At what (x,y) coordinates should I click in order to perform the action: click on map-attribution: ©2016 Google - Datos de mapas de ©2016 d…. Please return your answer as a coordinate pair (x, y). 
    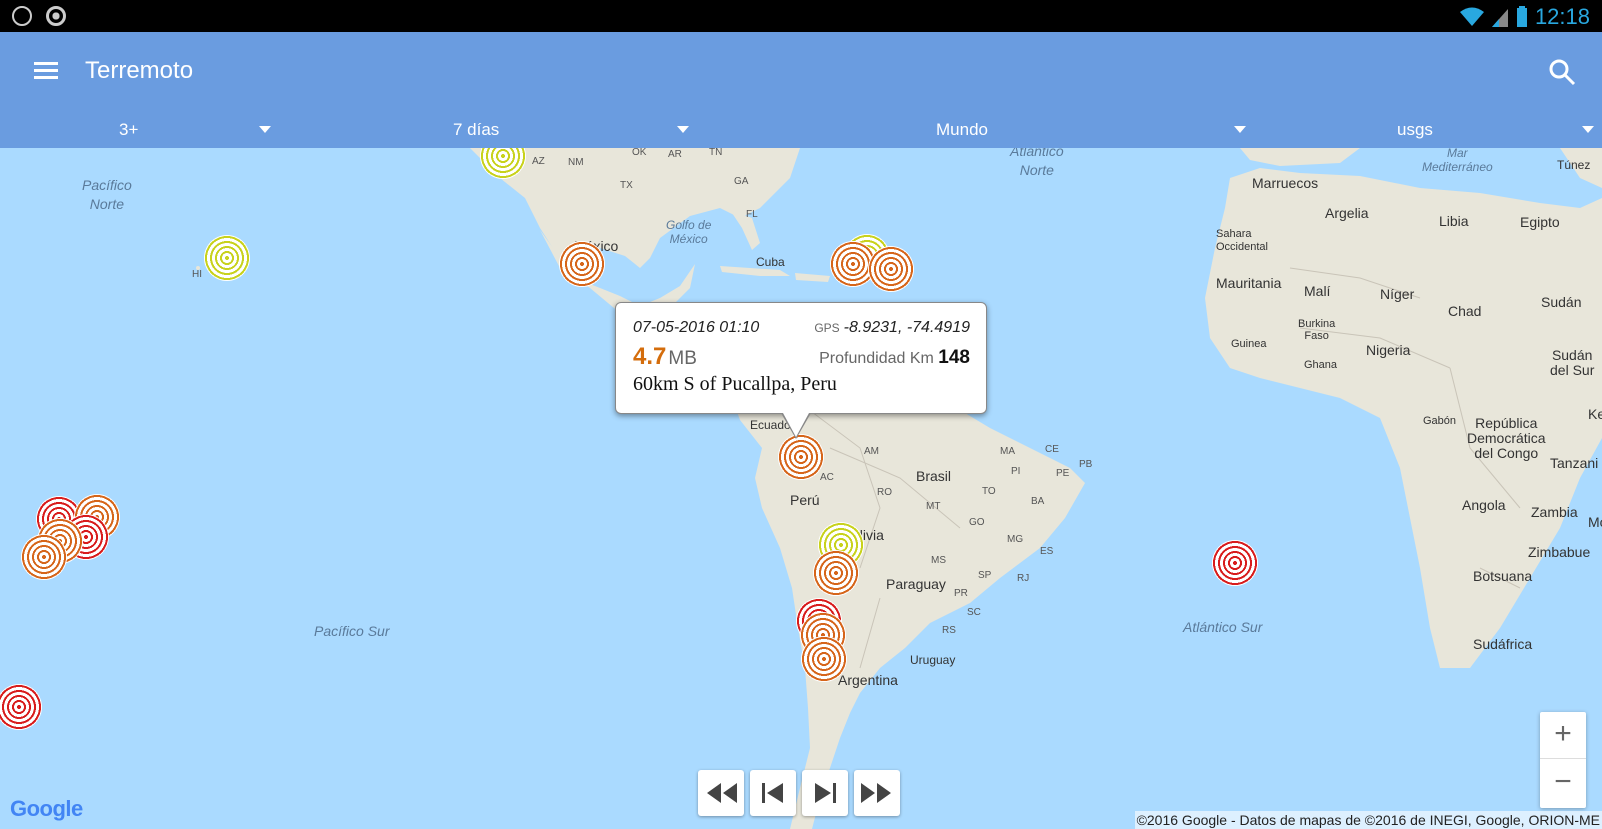
    Looking at the image, I should click on (1368, 820).